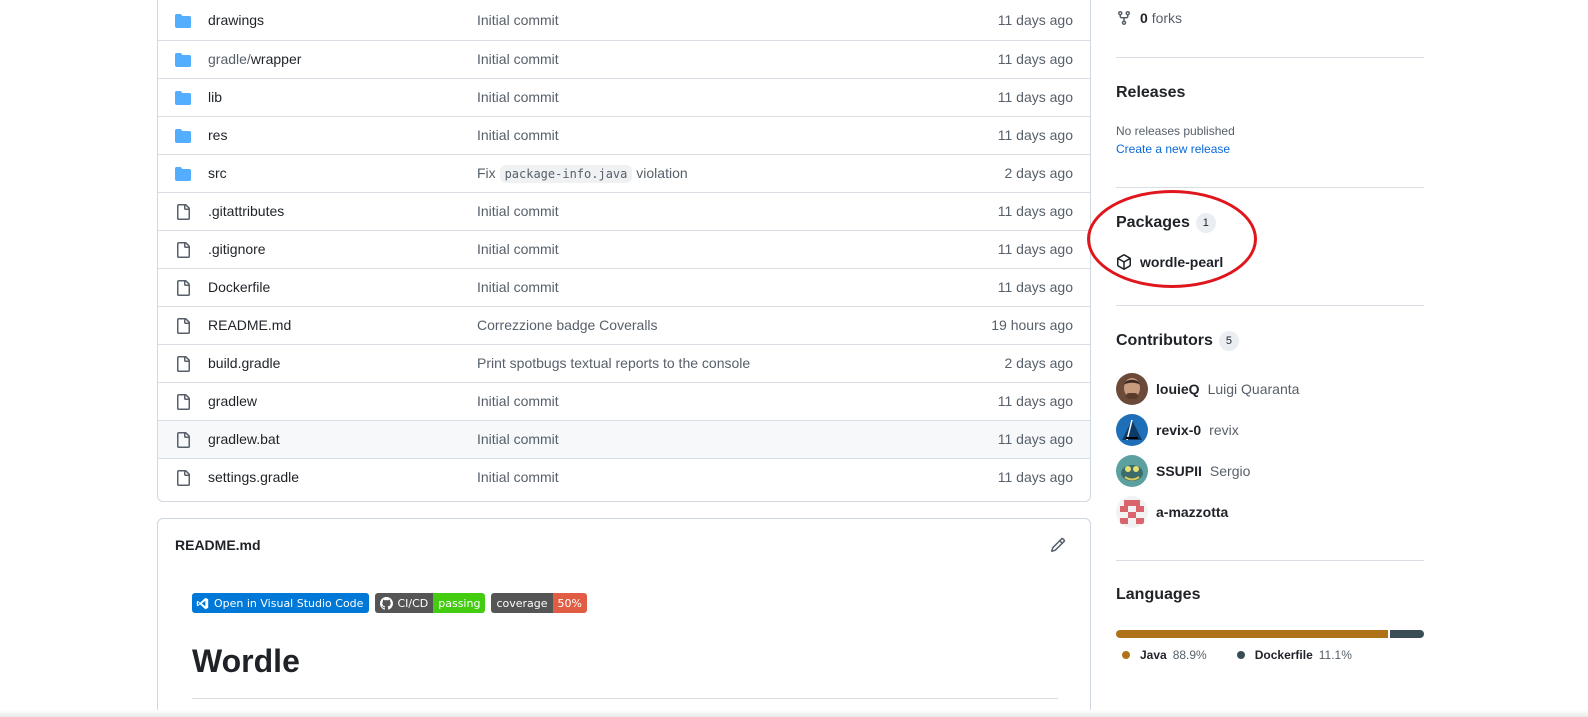 The height and width of the screenshot is (717, 1588). What do you see at coordinates (522, 603) in the screenshot?
I see `coverage-badge-label: coverage` at bounding box center [522, 603].